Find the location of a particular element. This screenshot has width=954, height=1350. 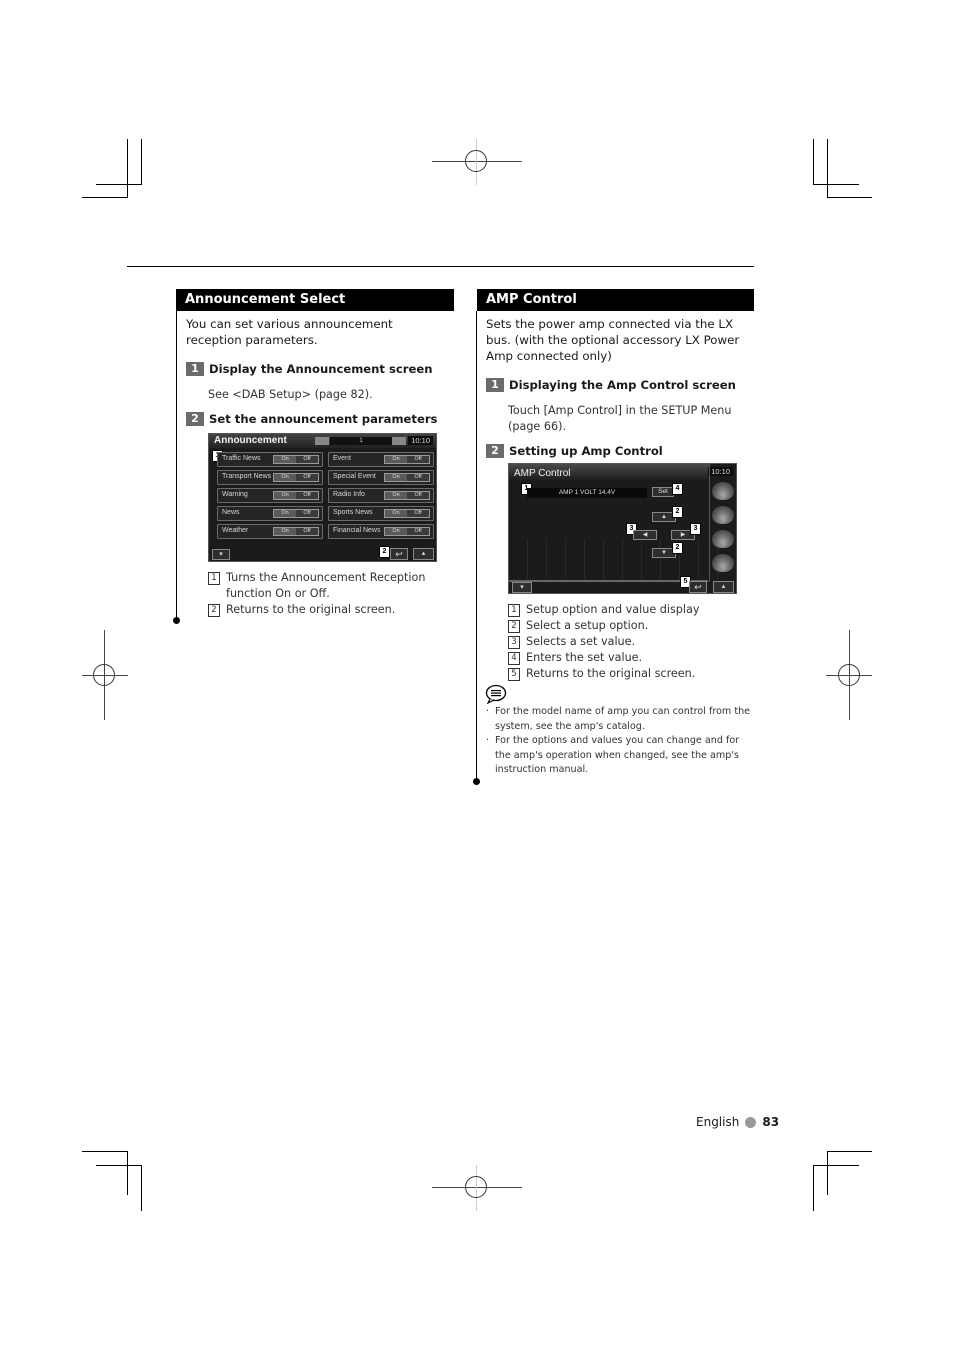

page-footer: English 83 is located at coordinates (737, 1122).